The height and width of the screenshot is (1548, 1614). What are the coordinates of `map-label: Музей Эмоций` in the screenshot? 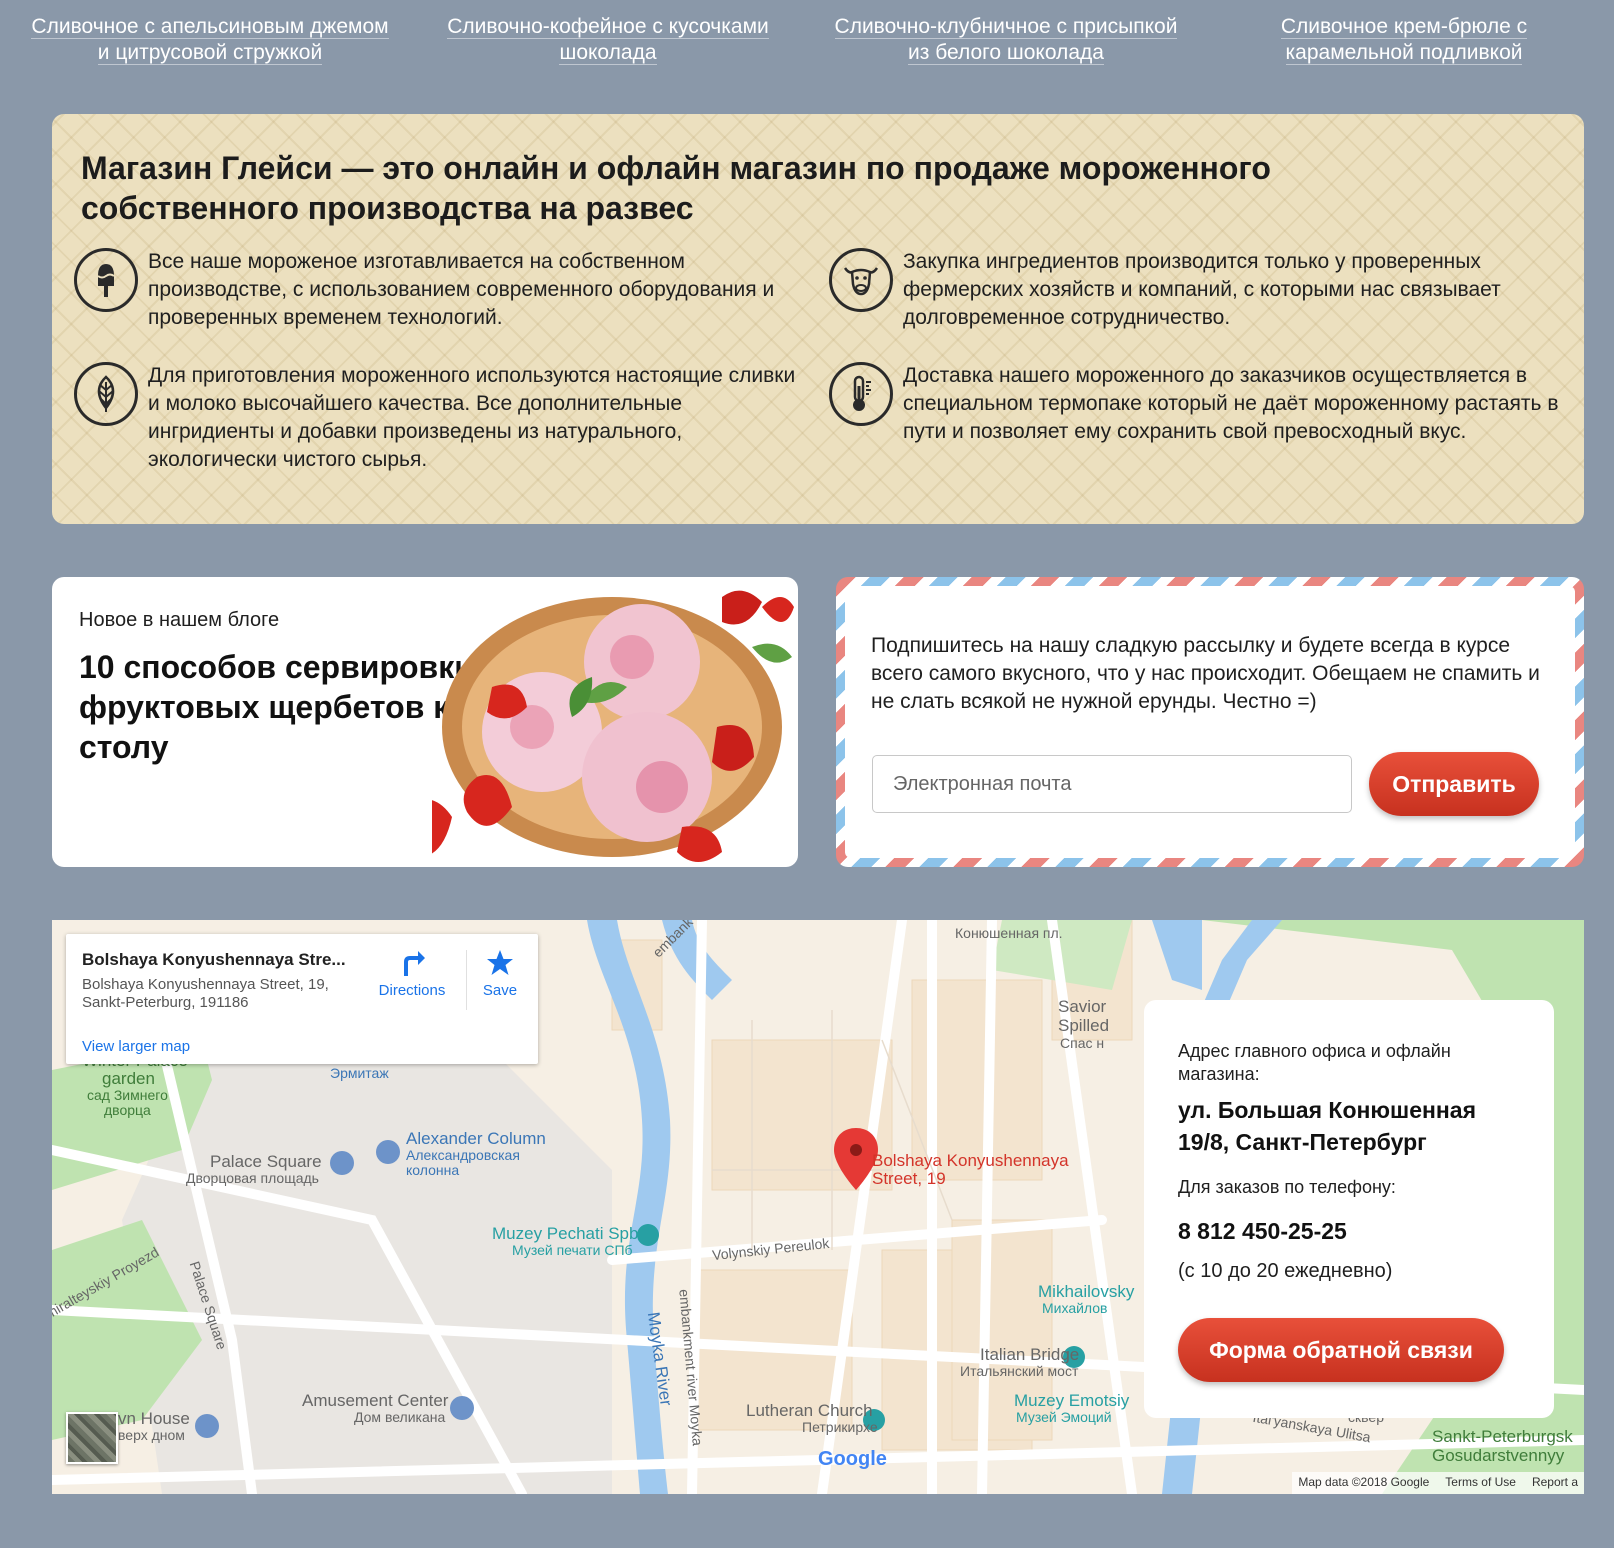 It's located at (1064, 1417).